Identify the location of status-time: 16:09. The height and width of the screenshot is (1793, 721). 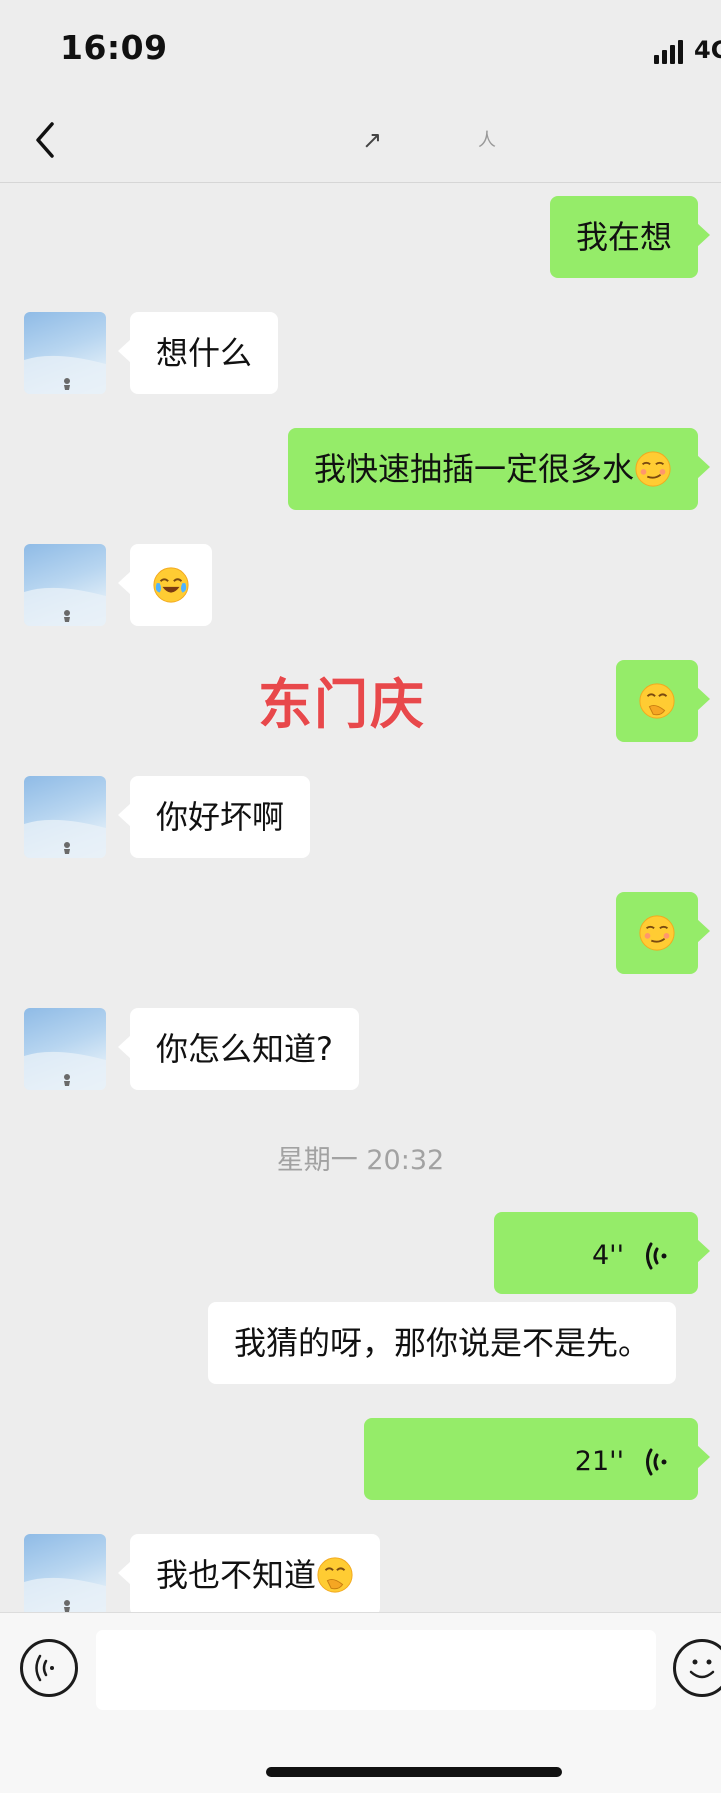
(114, 47).